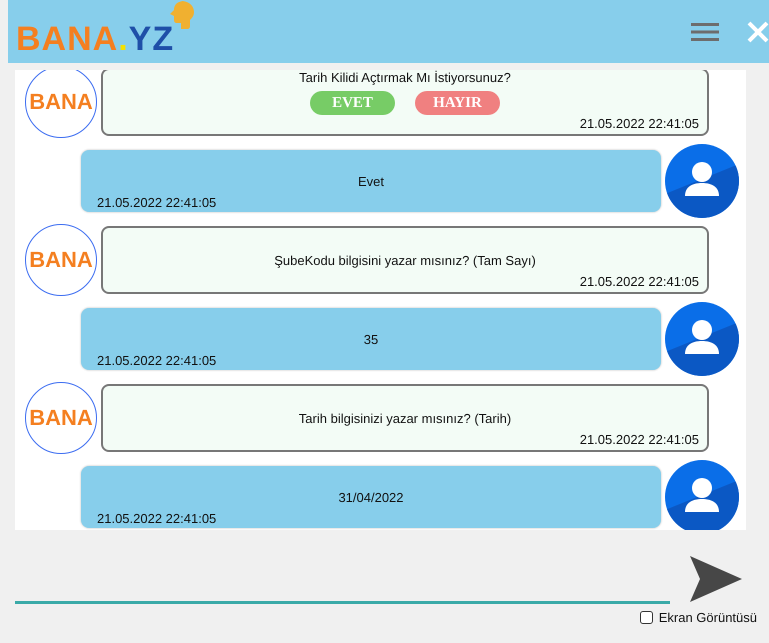 This screenshot has width=769, height=643. Describe the element at coordinates (151, 39) in the screenshot. I see `logo-text: YZ` at that location.